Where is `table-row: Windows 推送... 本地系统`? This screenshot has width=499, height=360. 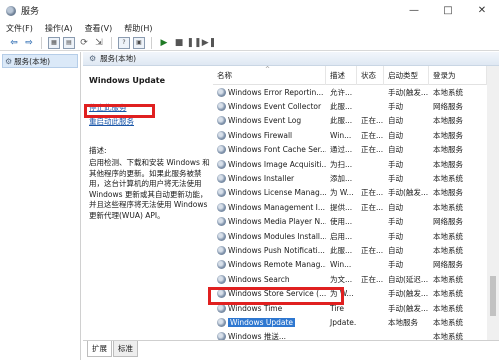
table-row: Windows 推送... 本地系统 is located at coordinates (350, 335).